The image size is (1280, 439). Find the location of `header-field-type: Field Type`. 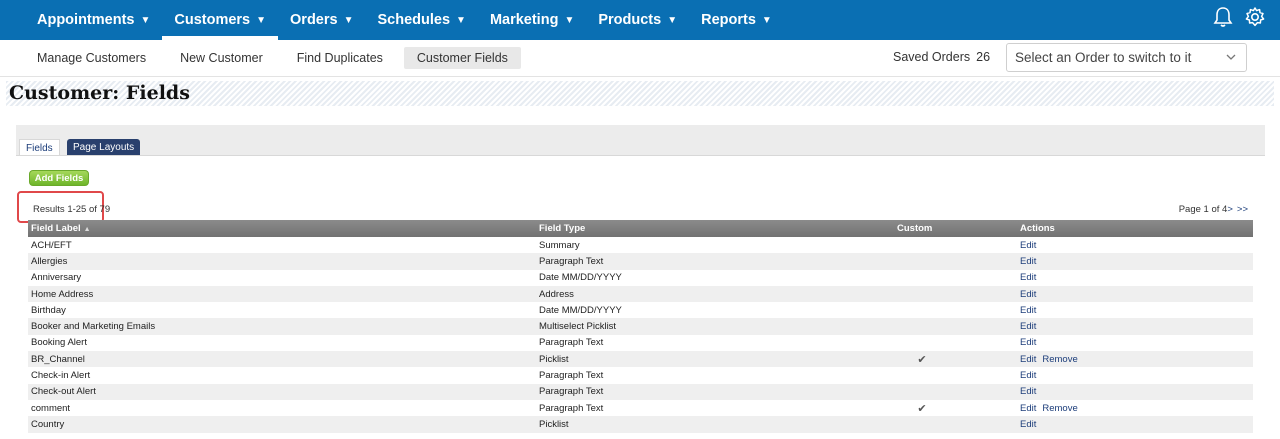

header-field-type: Field Type is located at coordinates (716, 228).